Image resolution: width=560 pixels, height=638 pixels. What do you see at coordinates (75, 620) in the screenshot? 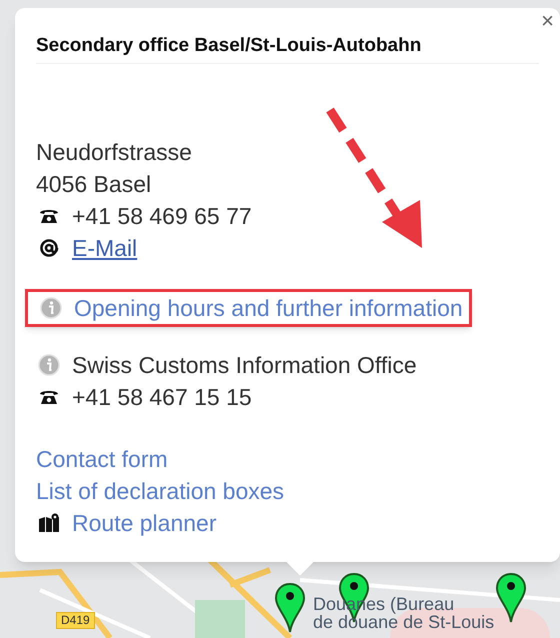
I see `road-number-label: D419` at bounding box center [75, 620].